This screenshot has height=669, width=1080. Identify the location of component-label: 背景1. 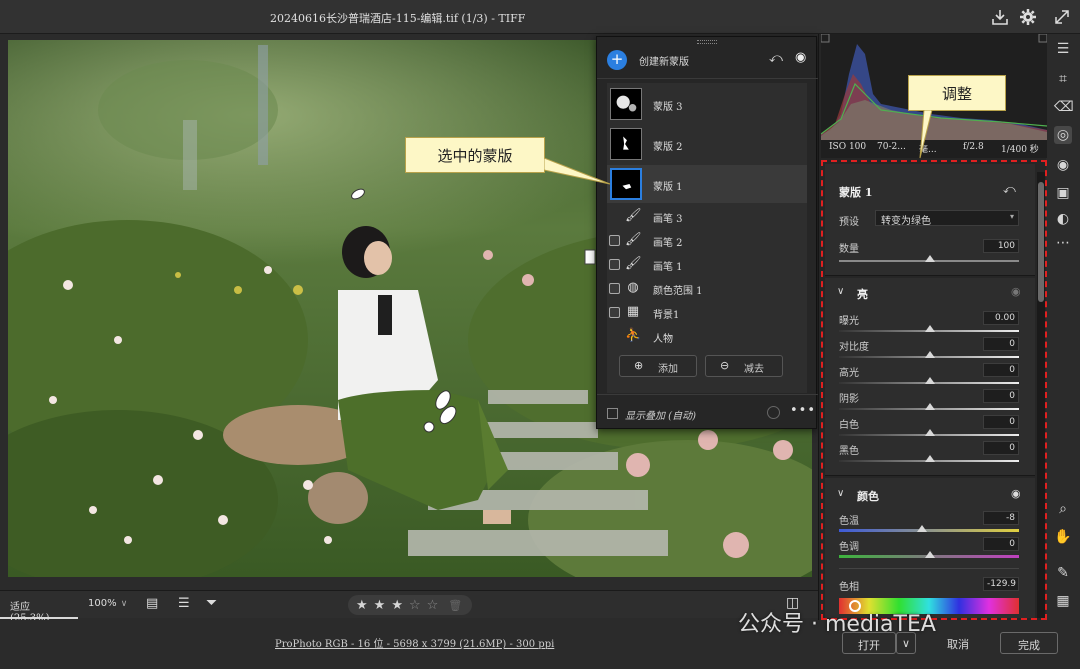
(666, 315).